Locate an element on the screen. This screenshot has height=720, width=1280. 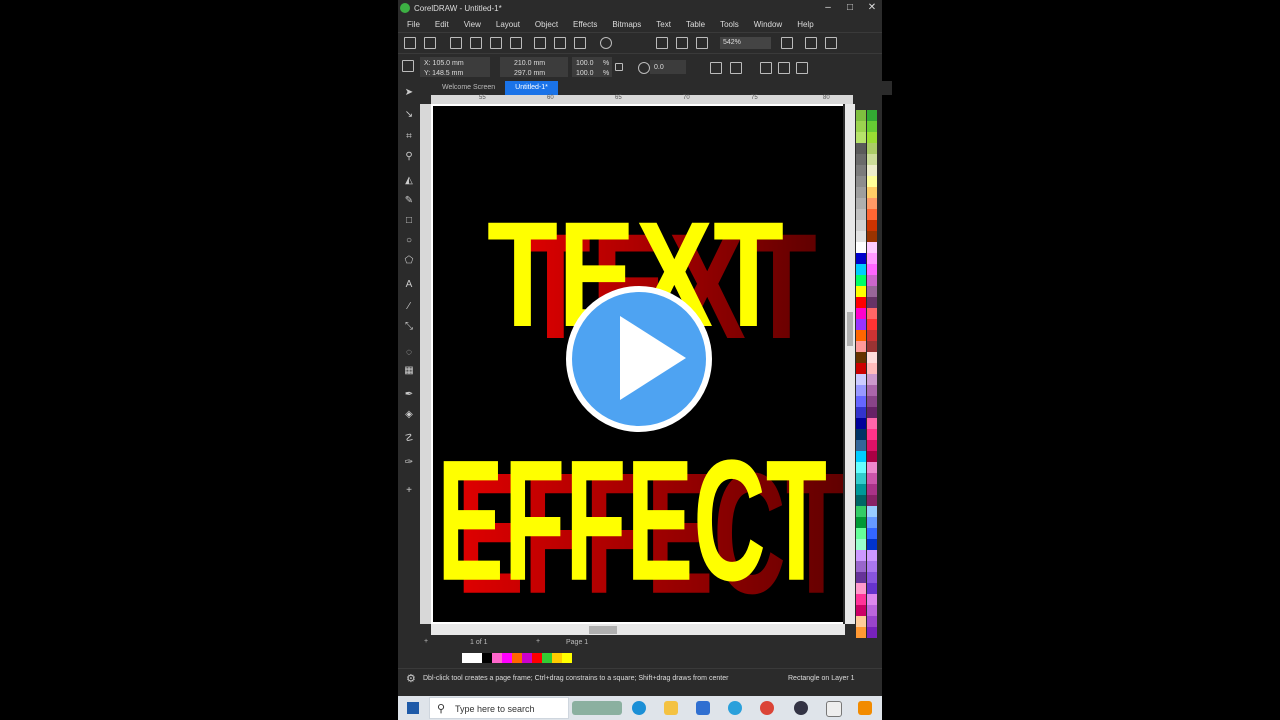
menu-view: View is located at coordinates (472, 24).